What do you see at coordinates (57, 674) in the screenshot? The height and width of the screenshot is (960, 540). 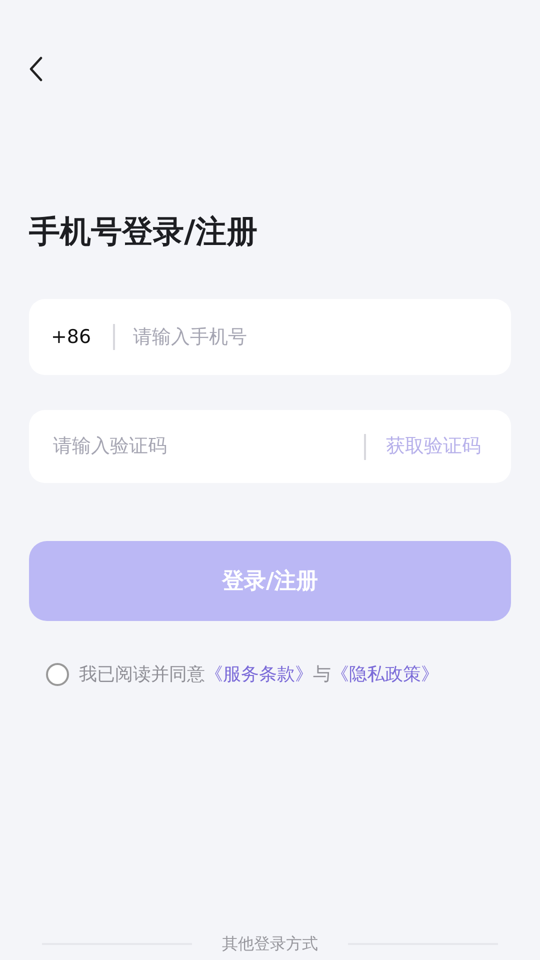 I see `agree-radio` at bounding box center [57, 674].